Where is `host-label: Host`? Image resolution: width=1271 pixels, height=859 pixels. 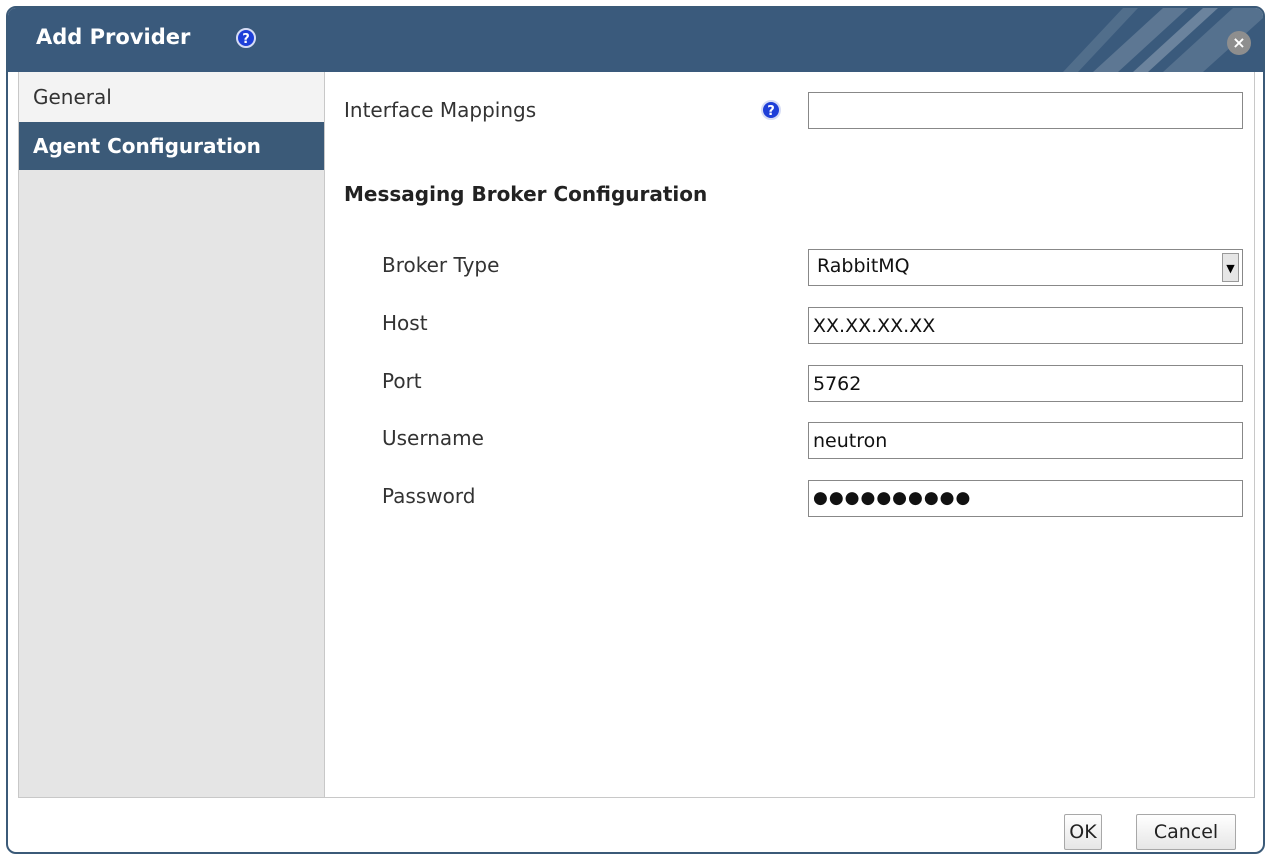 host-label: Host is located at coordinates (405, 323).